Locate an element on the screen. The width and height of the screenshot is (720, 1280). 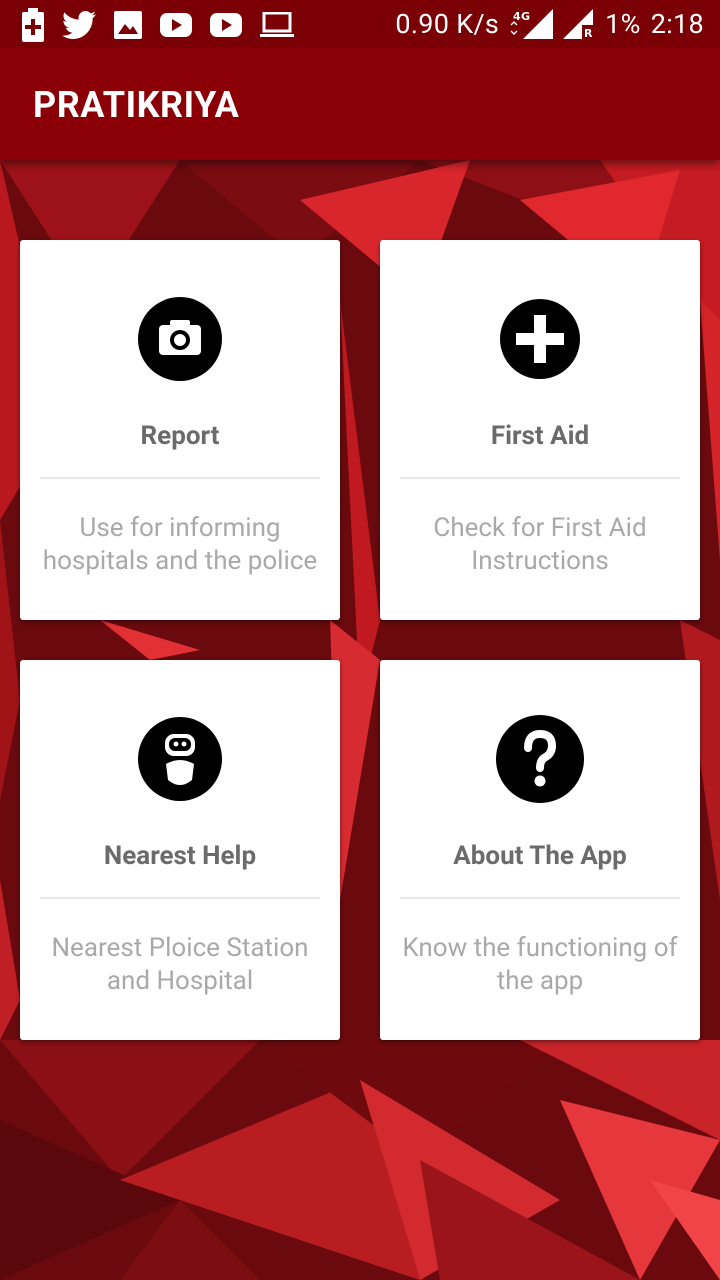
about-title: About The App is located at coordinates (540, 856).